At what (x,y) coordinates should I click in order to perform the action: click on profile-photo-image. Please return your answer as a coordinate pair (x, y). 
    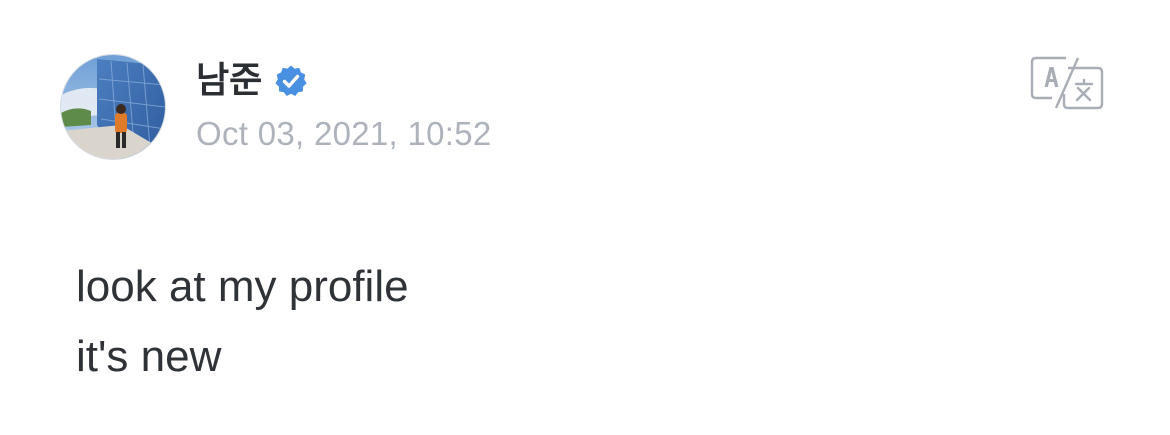
    Looking at the image, I should click on (113, 107).